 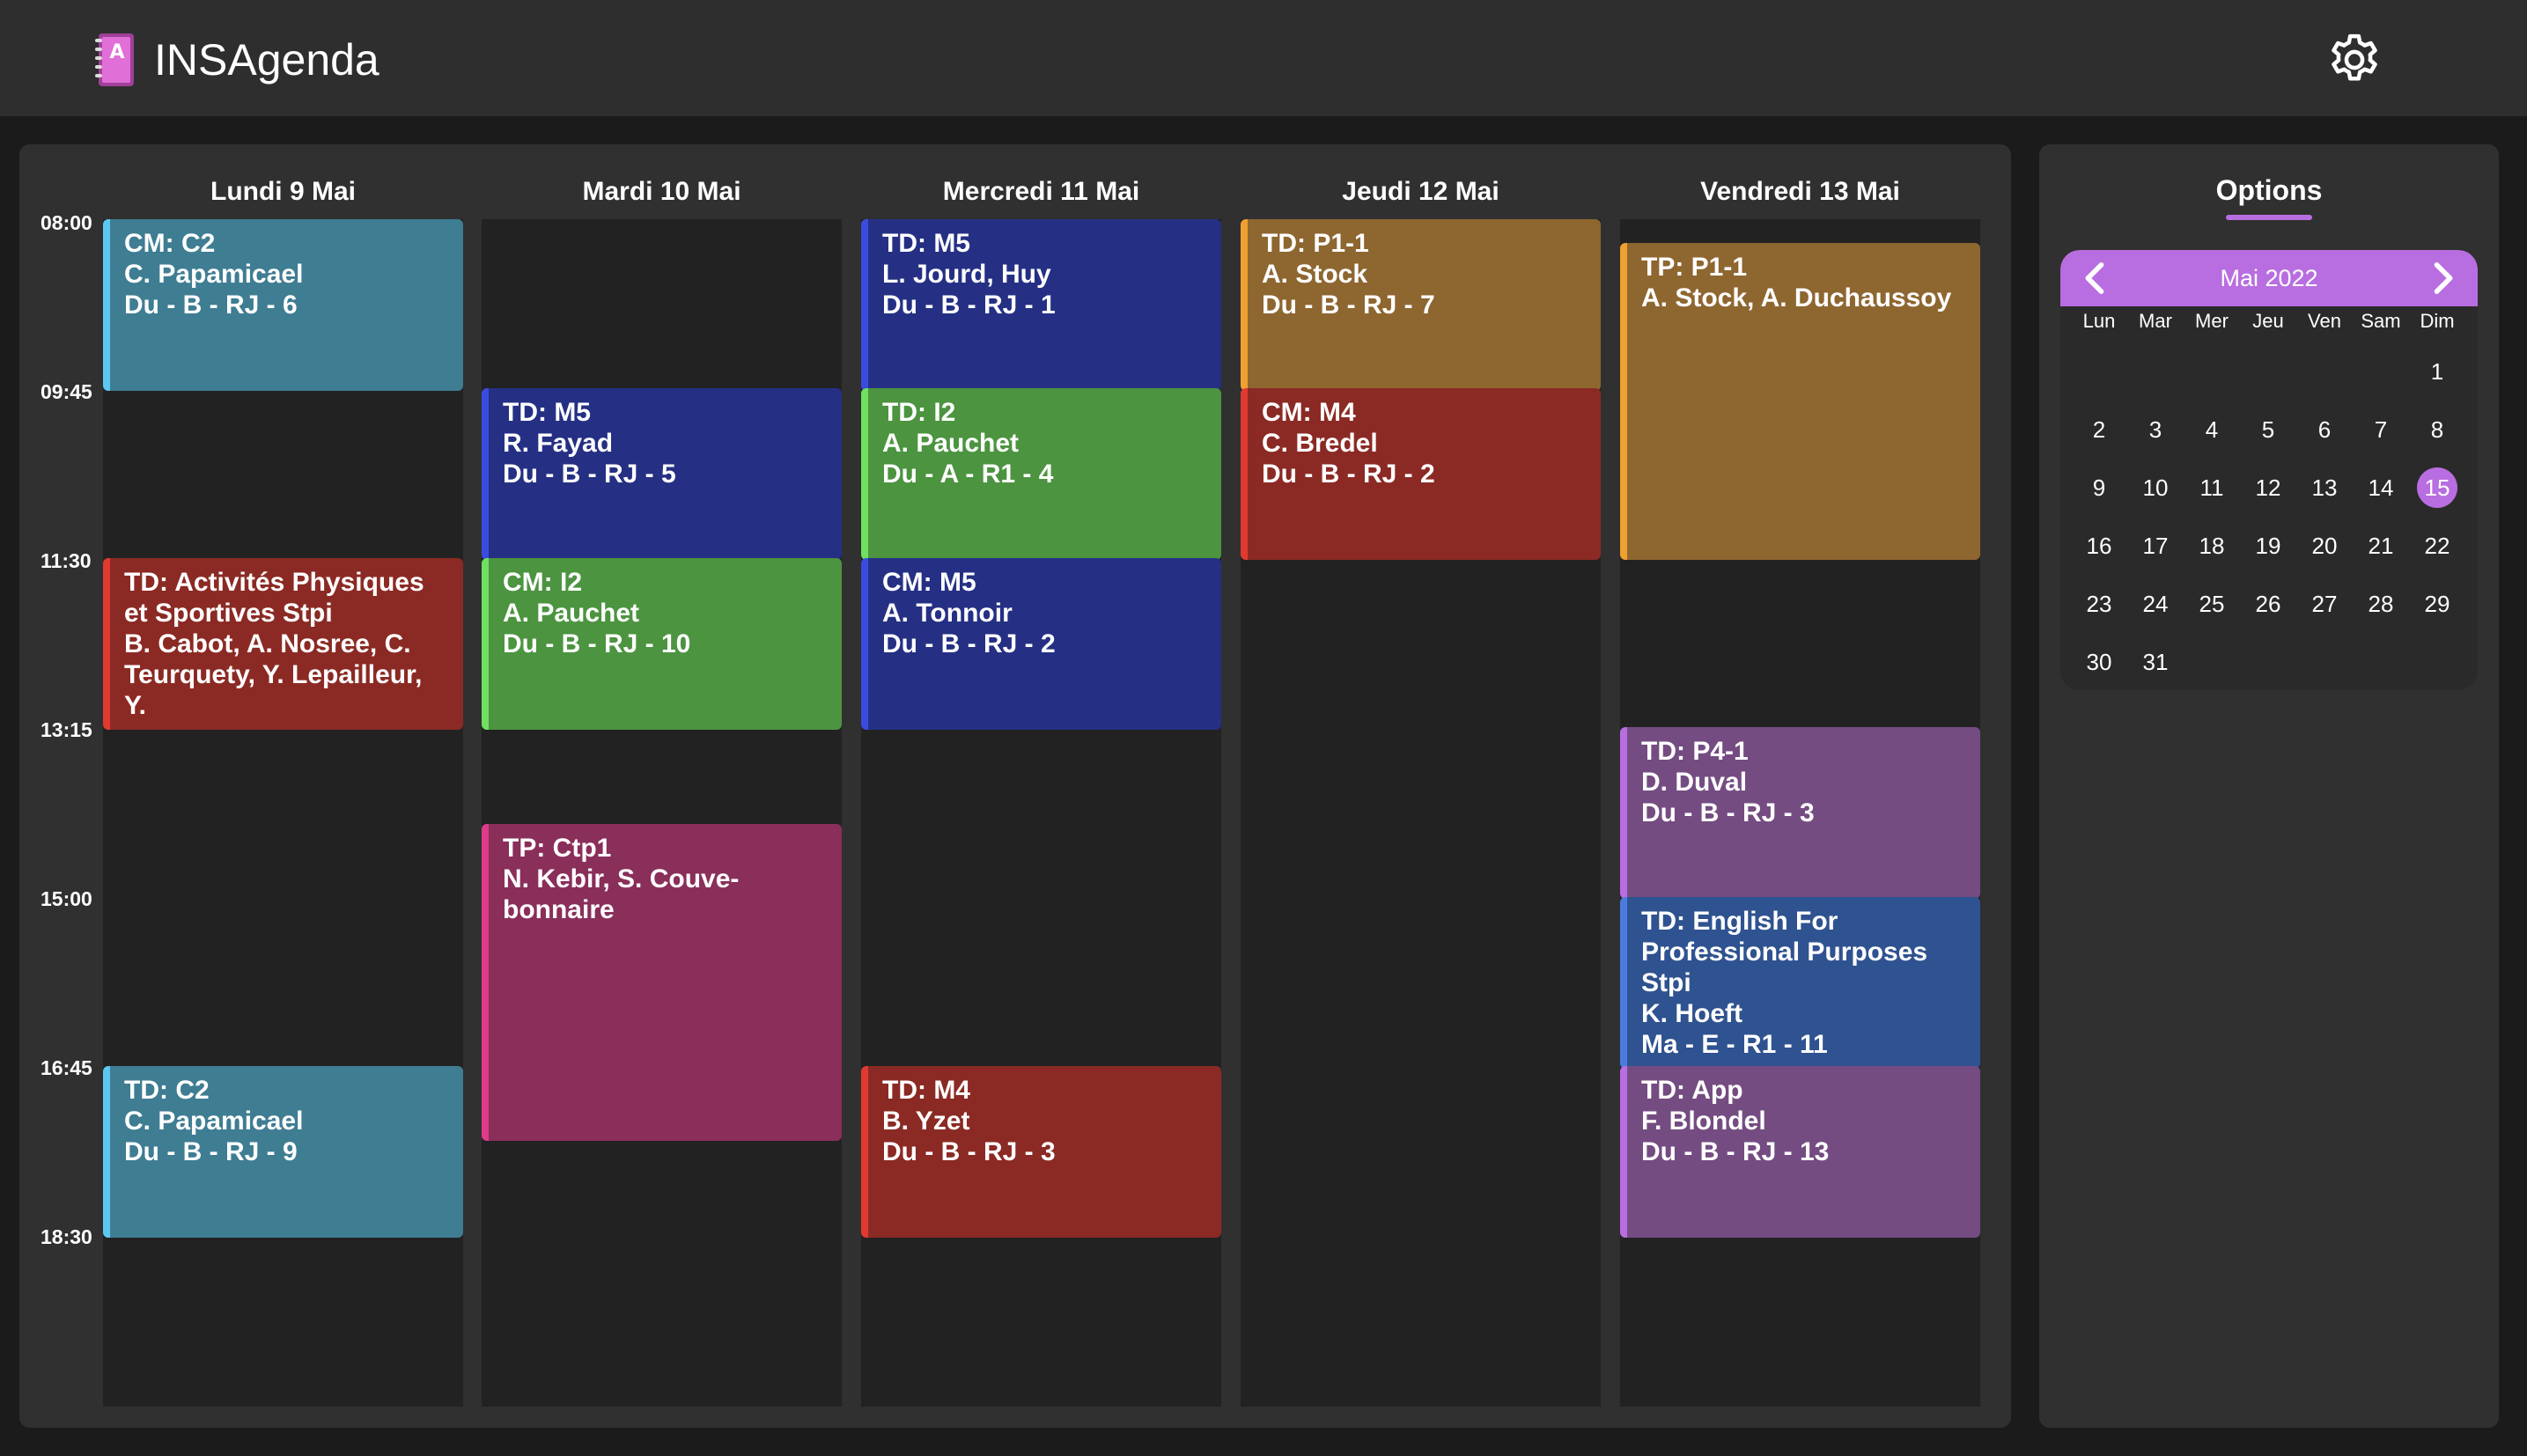 I want to click on mini-calendar-day: 5, so click(x=2268, y=429).